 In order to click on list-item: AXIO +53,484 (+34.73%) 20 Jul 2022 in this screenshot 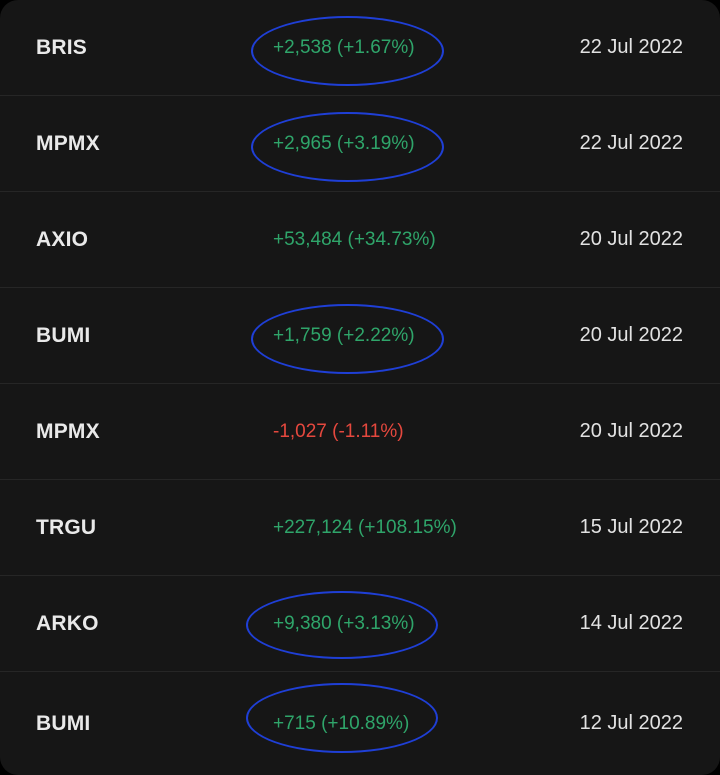, I will do `click(360, 240)`.